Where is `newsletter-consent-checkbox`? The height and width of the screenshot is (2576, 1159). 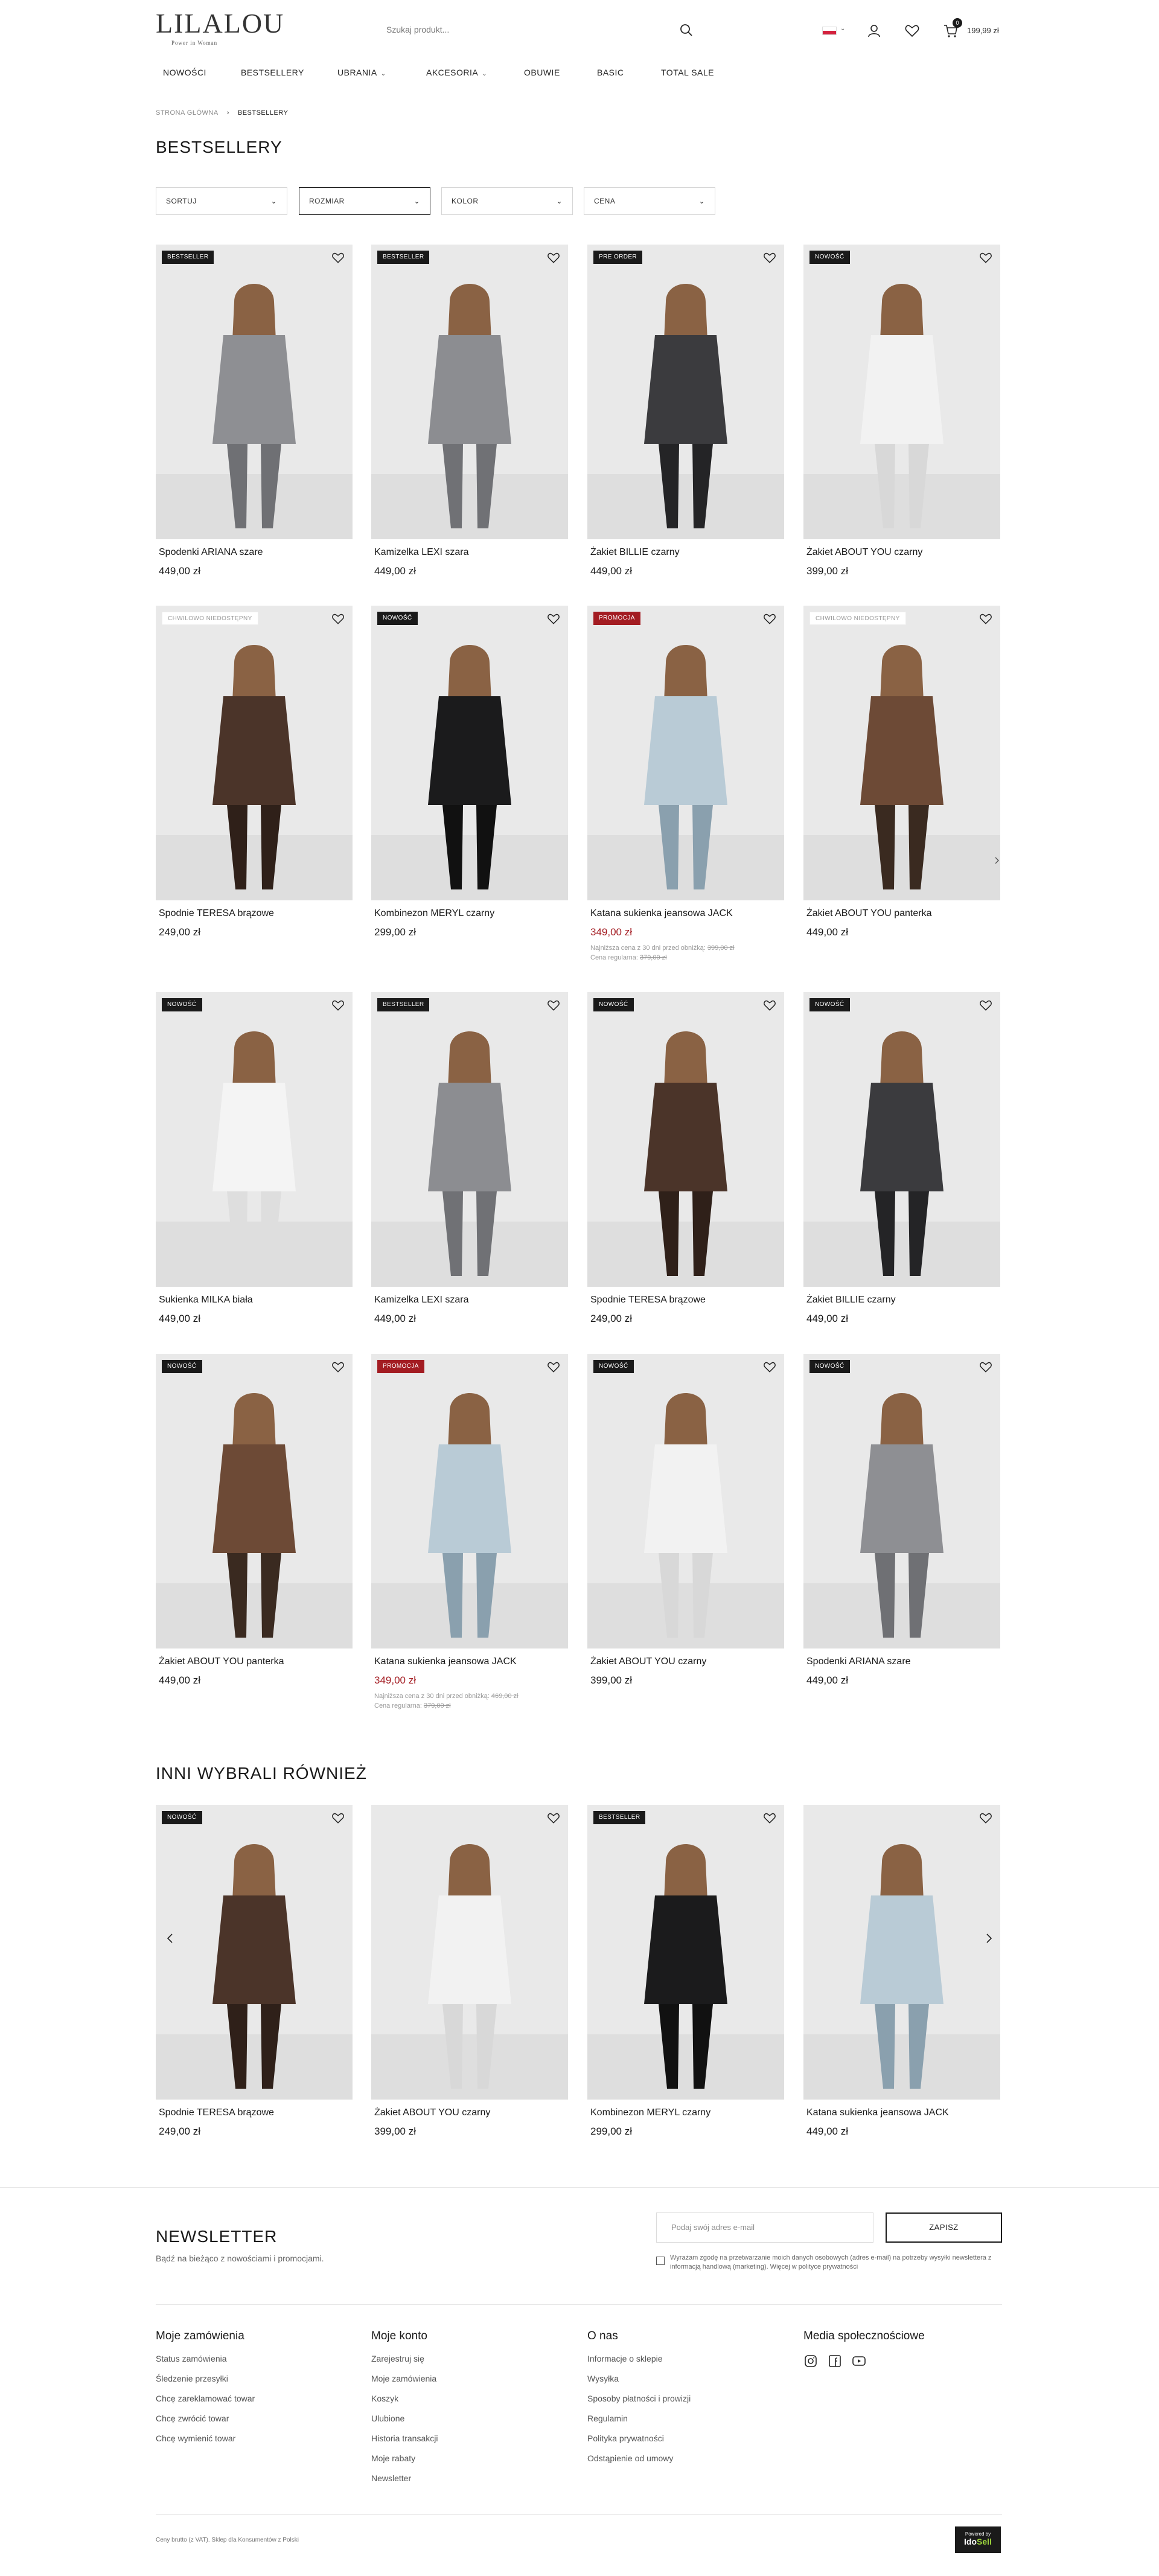 newsletter-consent-checkbox is located at coordinates (660, 2261).